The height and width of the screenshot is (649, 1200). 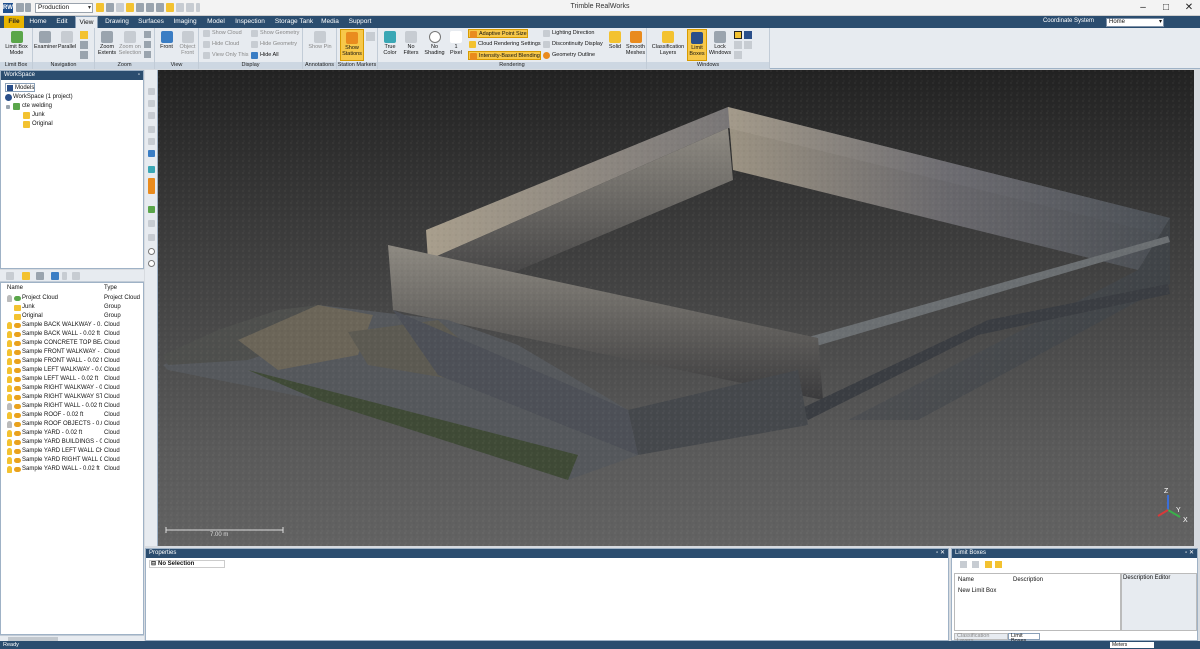 I want to click on show-pin-button: Show Pin, so click(x=320, y=40).